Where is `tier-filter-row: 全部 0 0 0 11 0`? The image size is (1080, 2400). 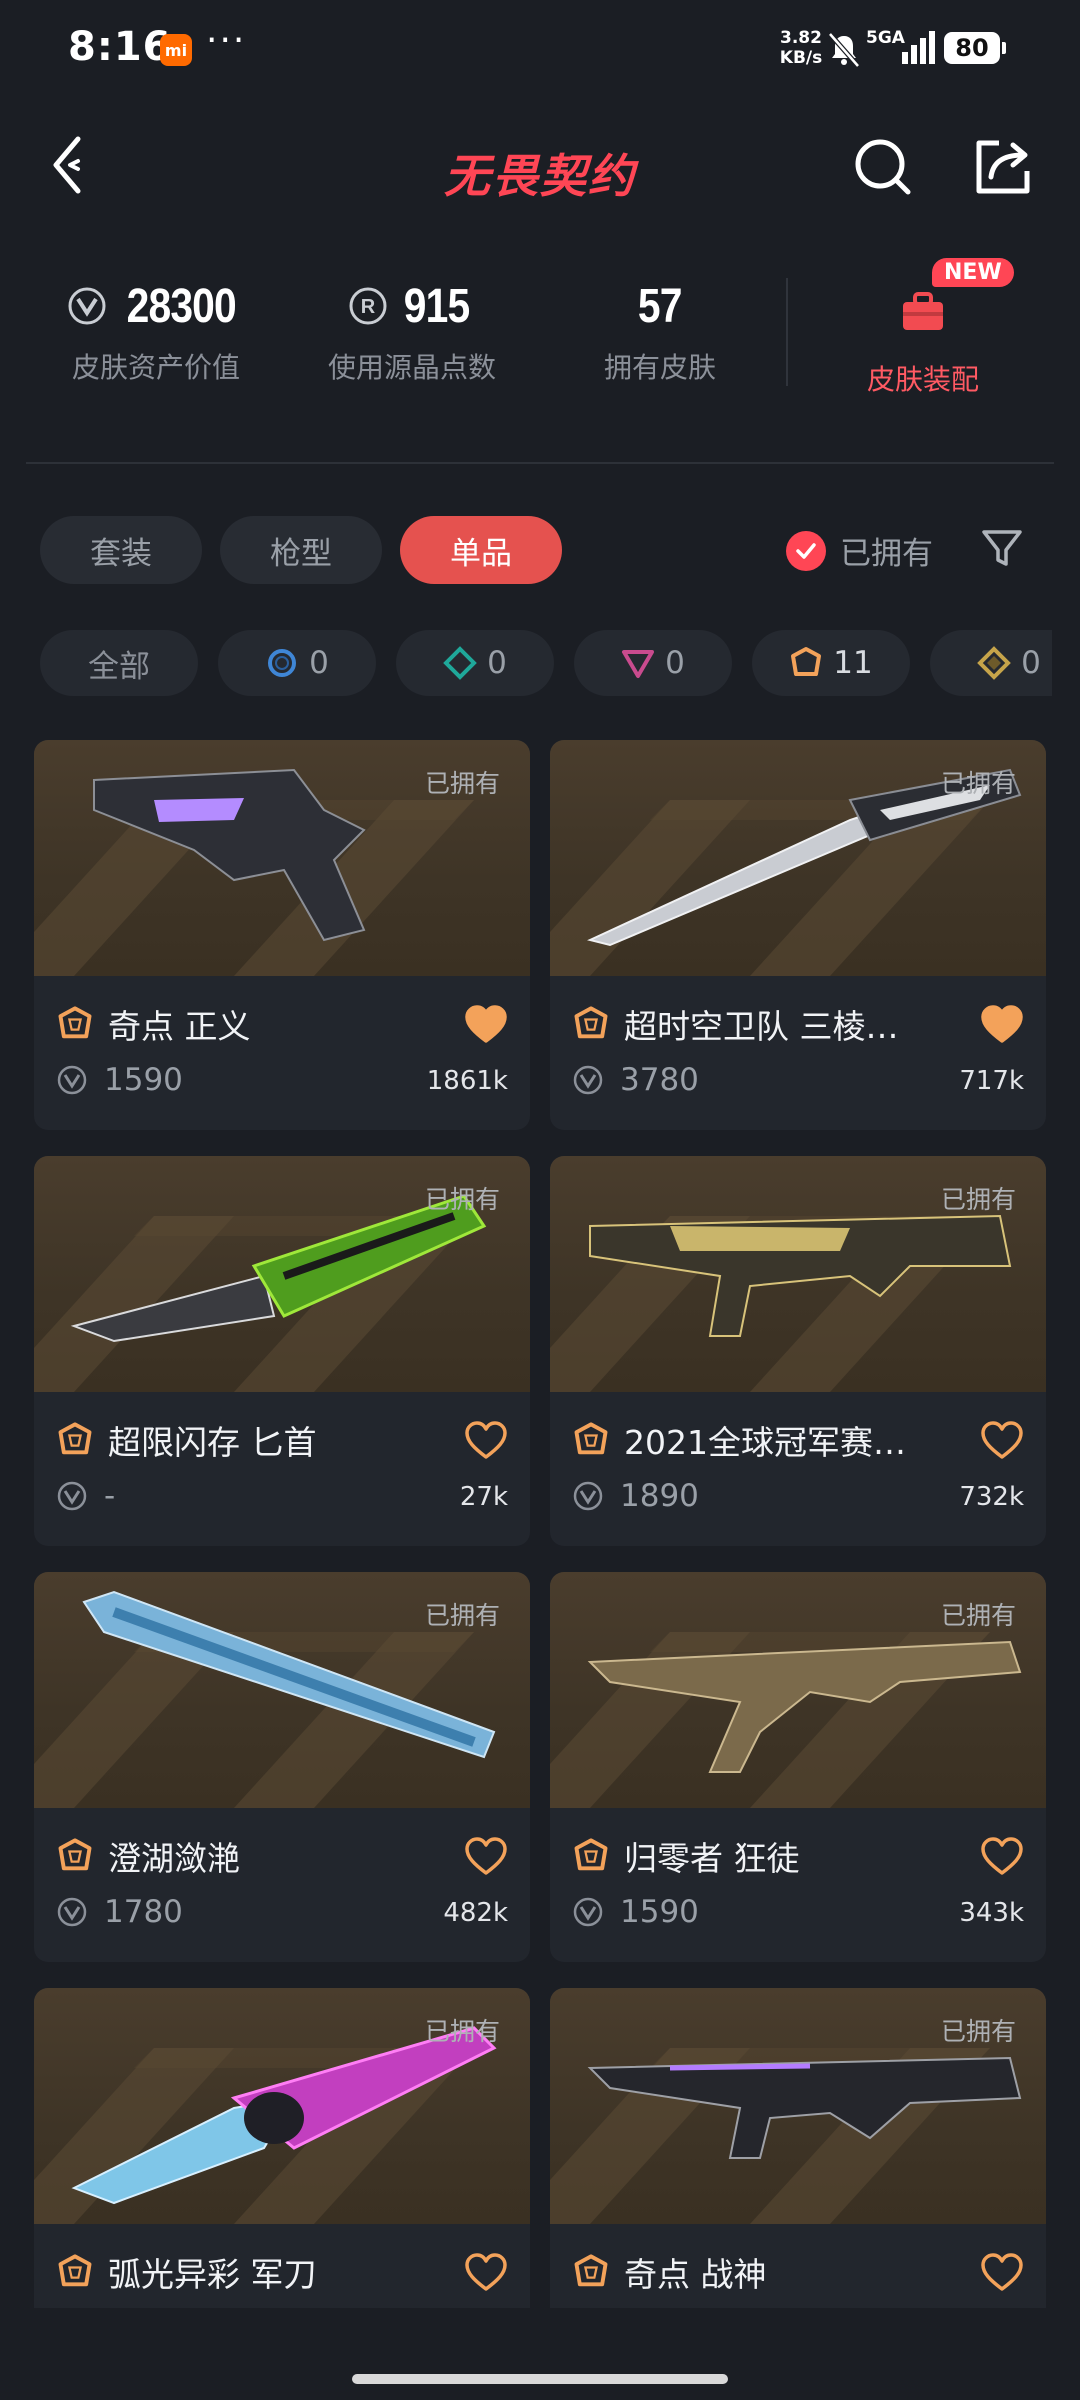
tier-filter-row: 全部 0 0 0 11 0 is located at coordinates (546, 665).